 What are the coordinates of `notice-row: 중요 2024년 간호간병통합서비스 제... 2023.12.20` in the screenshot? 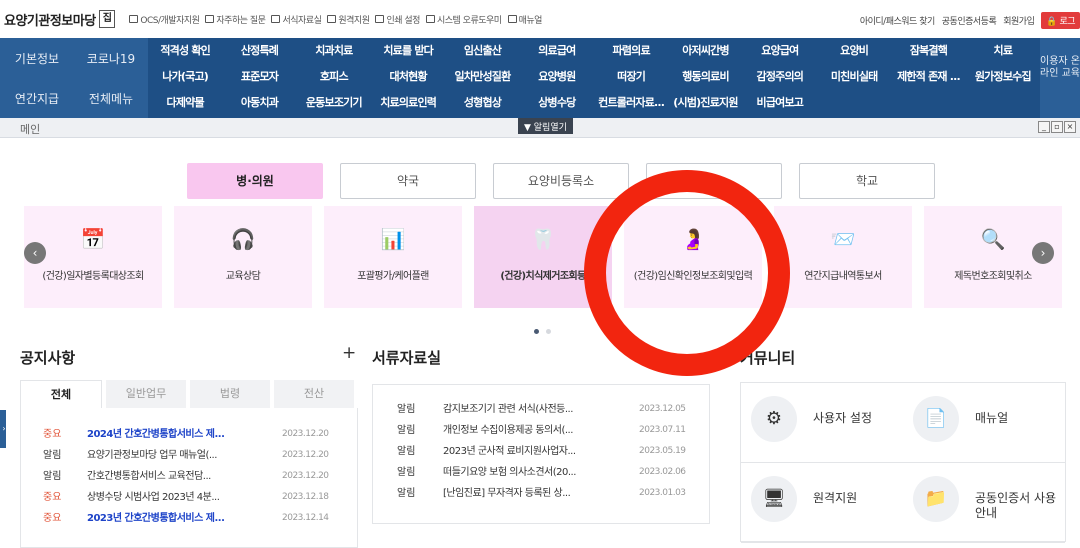 It's located at (189, 434).